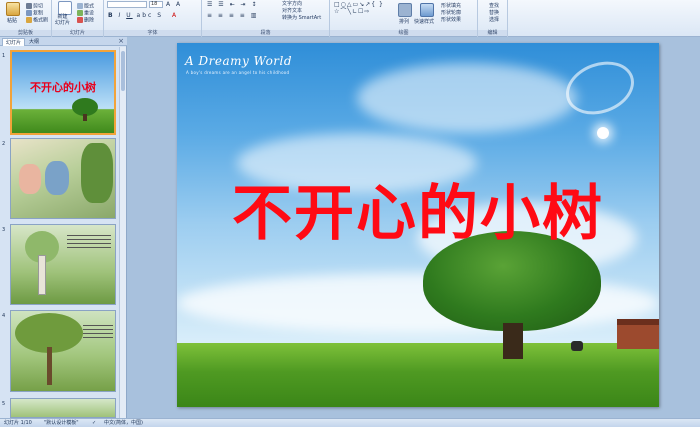  Describe the element at coordinates (292, 4) in the screenshot. I see `text-direction-button: 文字方向` at that location.